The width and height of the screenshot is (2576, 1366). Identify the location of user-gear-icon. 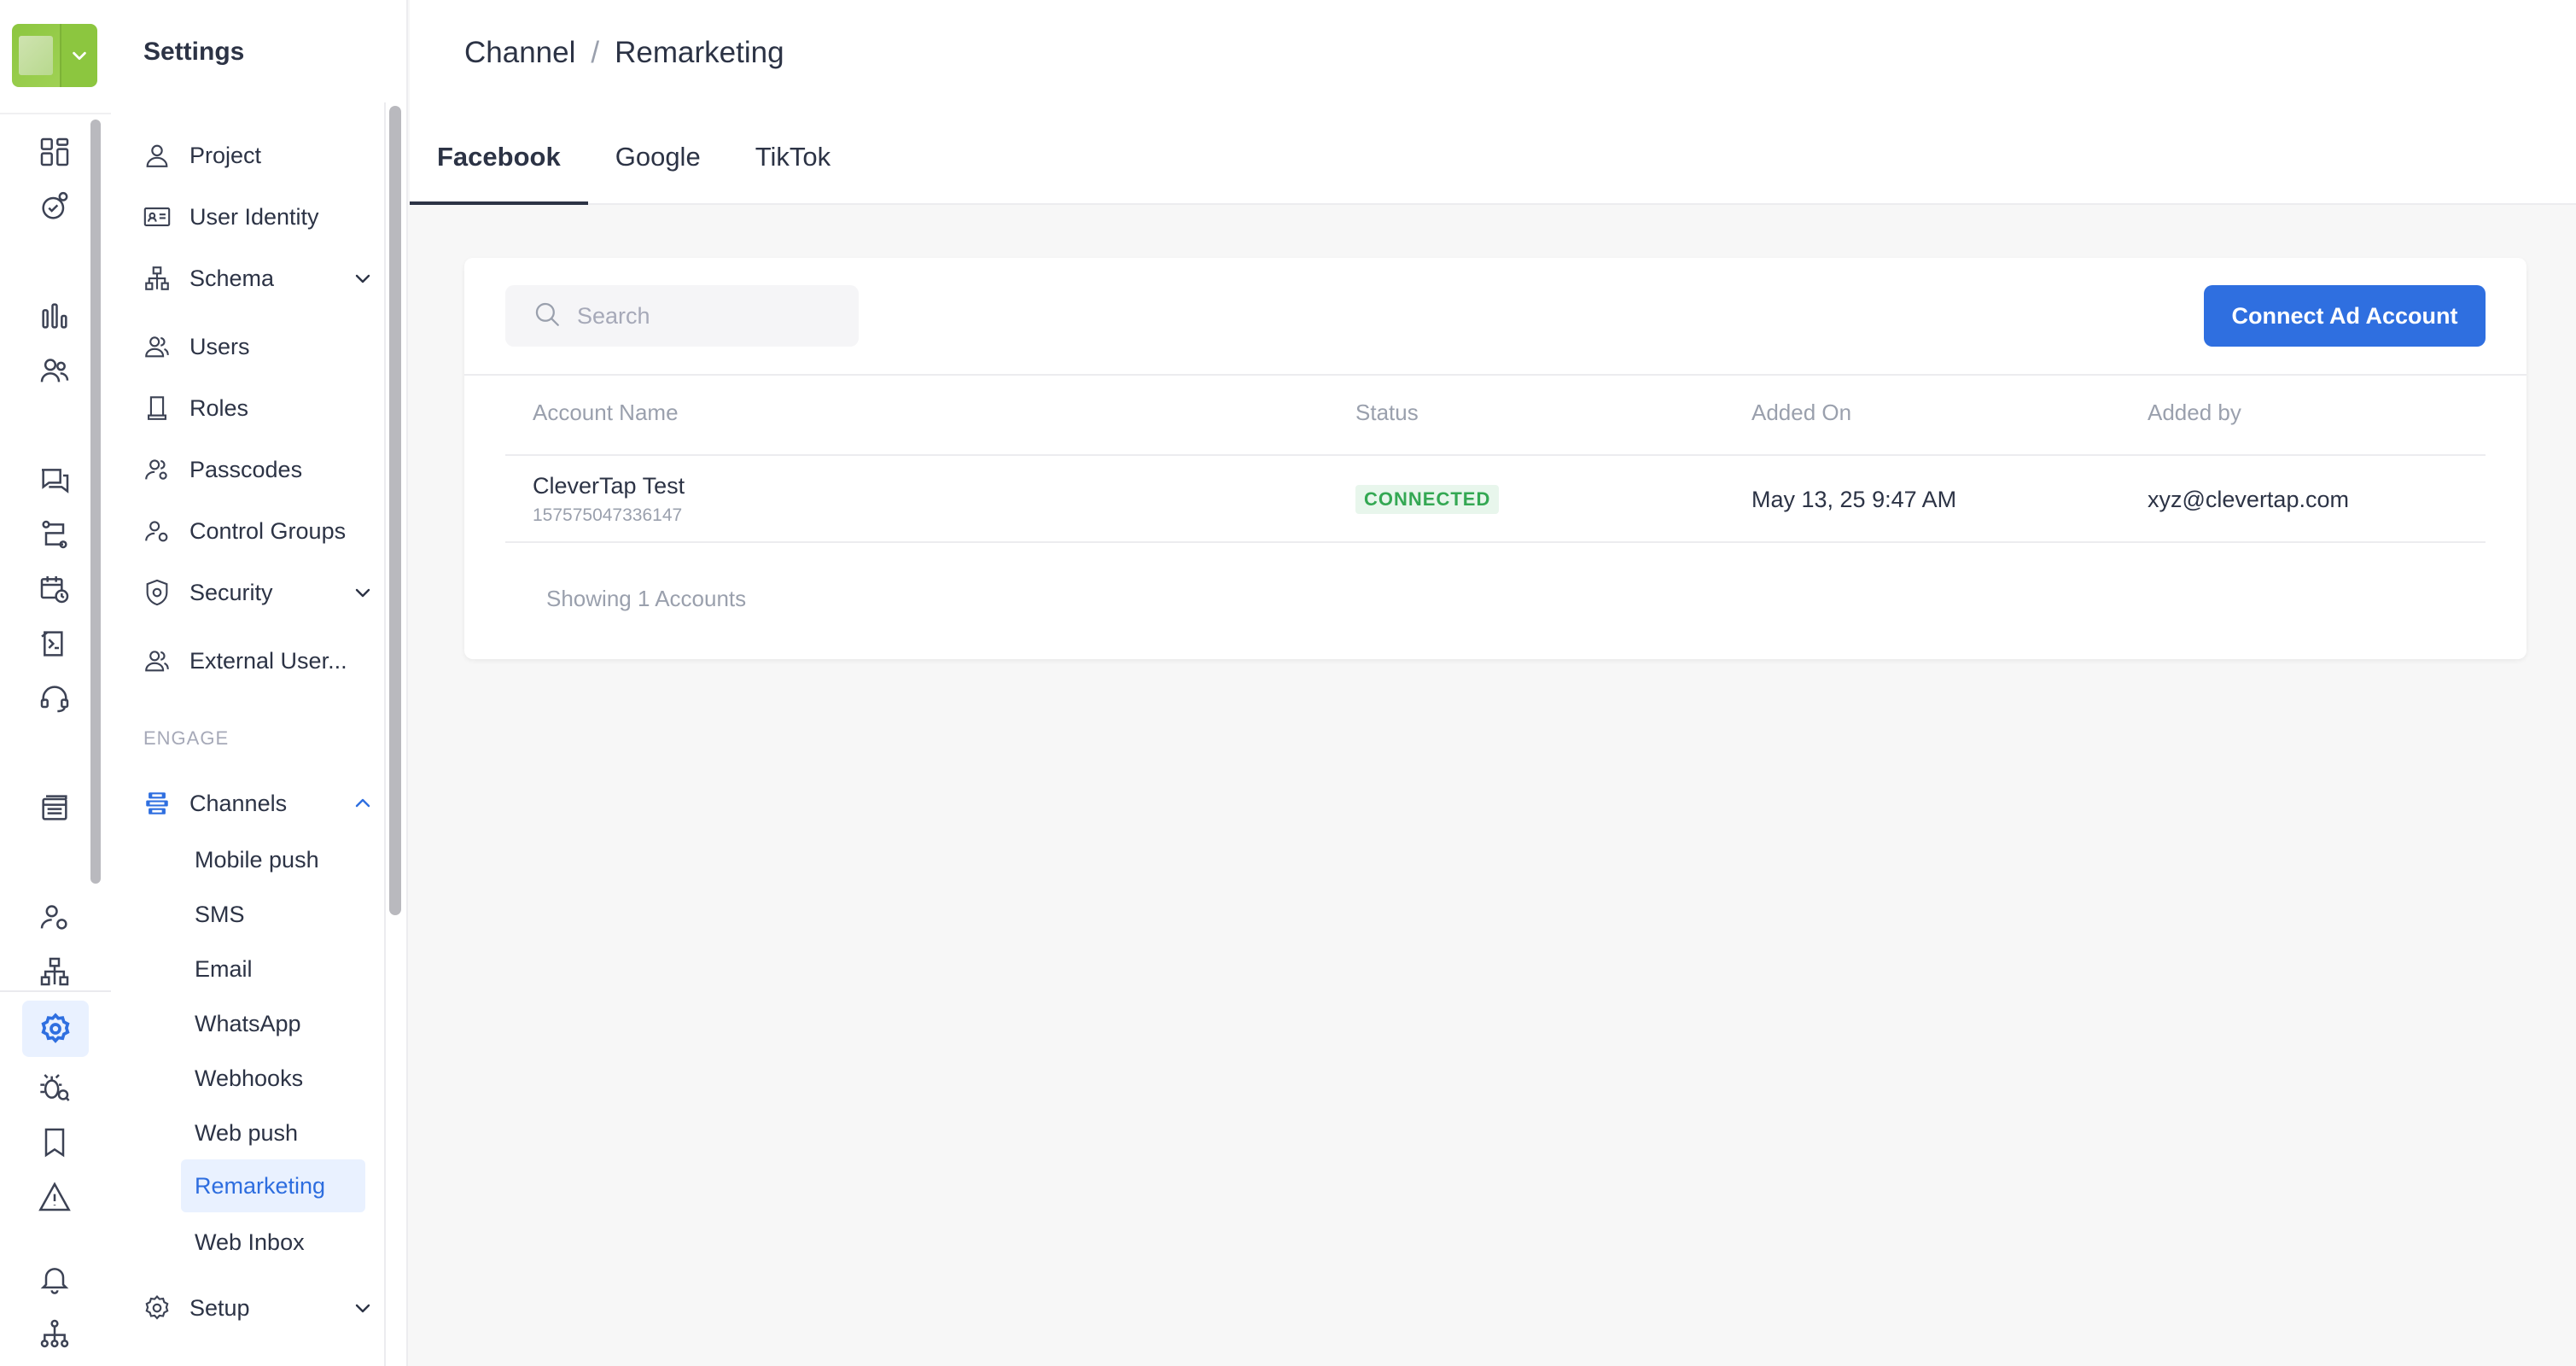
(157, 531).